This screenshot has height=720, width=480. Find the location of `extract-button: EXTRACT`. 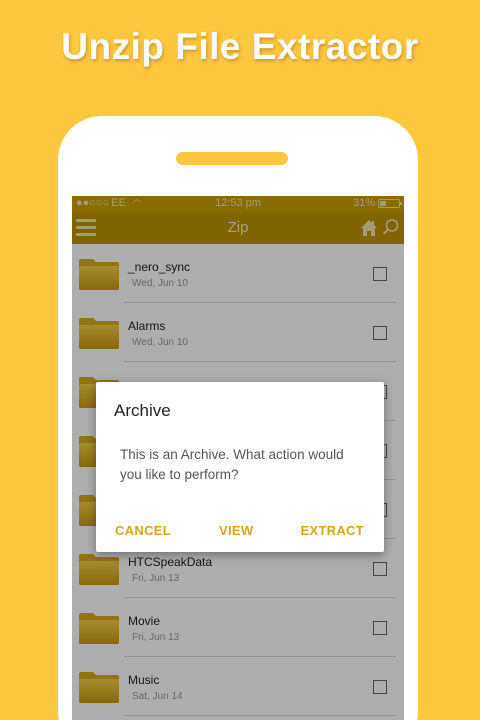

extract-button: EXTRACT is located at coordinates (333, 530).